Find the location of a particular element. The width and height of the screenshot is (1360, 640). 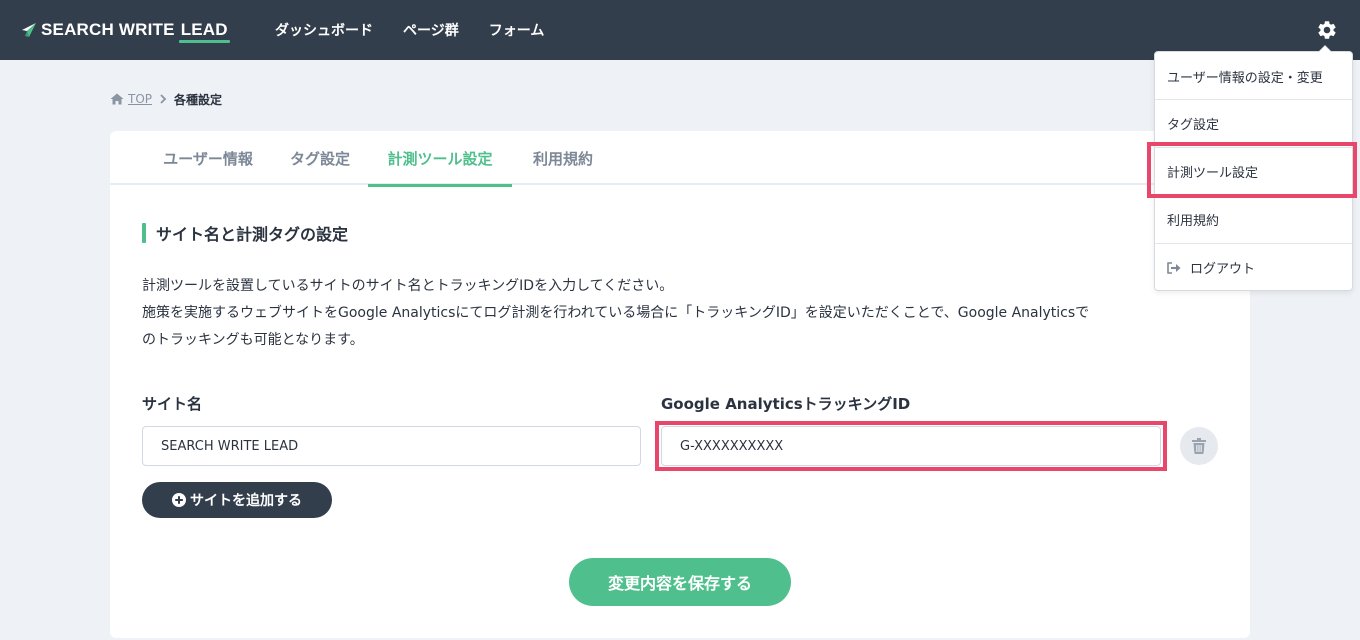

save-changes-button: 変更内容を保存する is located at coordinates (680, 582).